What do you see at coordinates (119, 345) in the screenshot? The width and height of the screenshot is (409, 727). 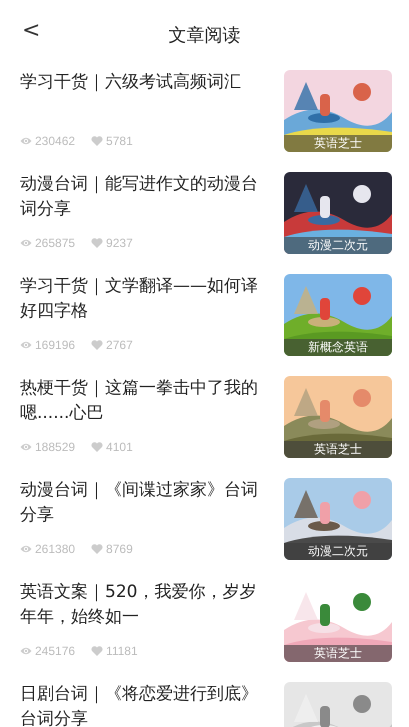 I see `like-count: 2767` at bounding box center [119, 345].